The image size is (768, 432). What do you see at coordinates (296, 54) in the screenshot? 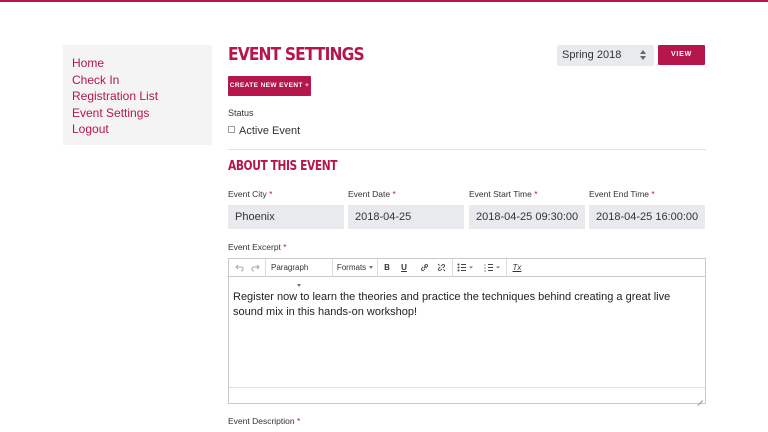
I see `page-title: EVENT SETTINGS` at bounding box center [296, 54].